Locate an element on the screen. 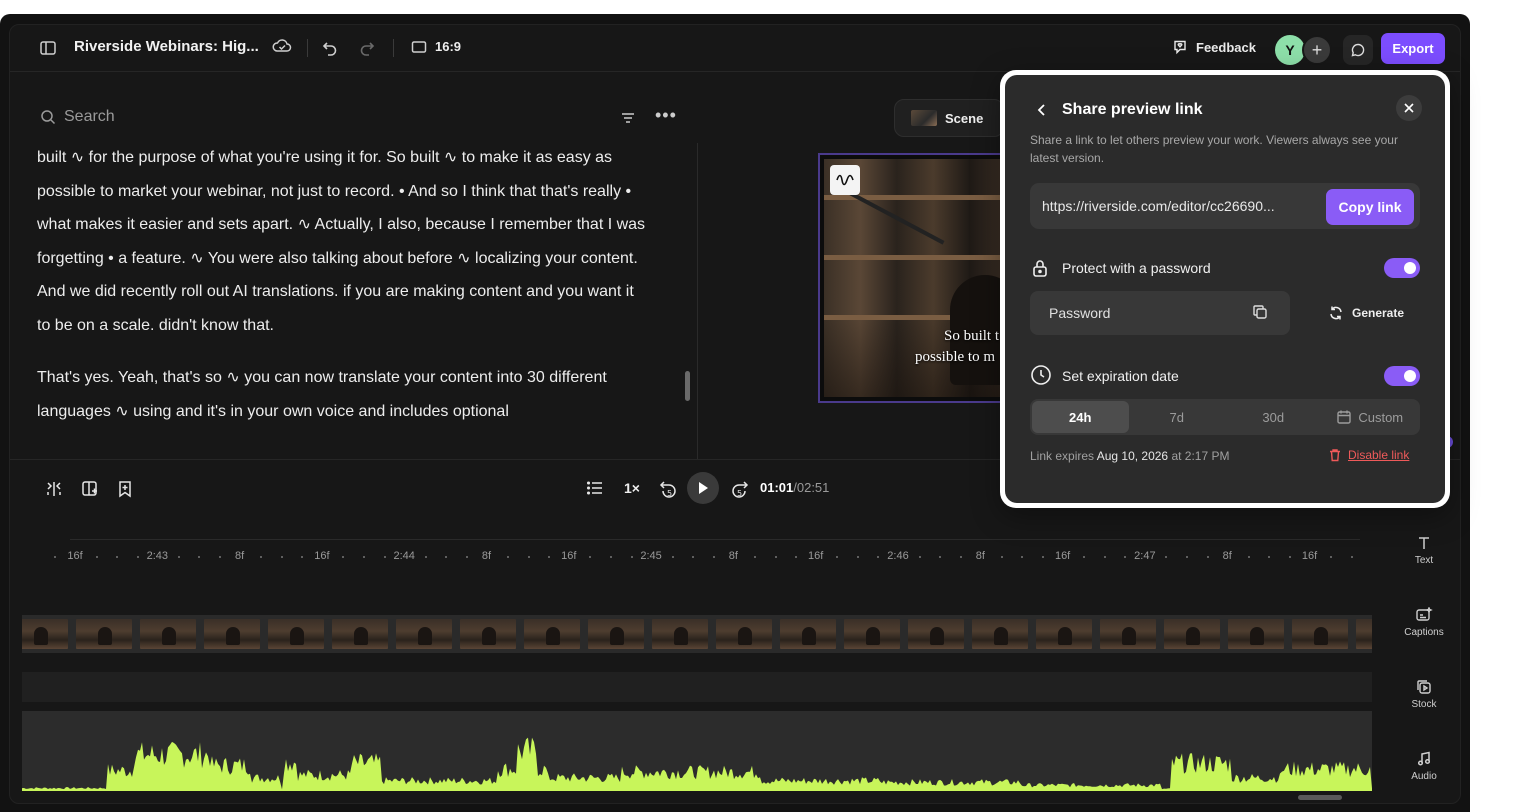  playback-speed: 1× is located at coordinates (632, 488).